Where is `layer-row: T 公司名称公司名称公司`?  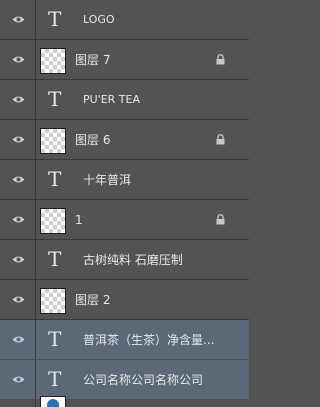 layer-row: T 公司名称公司名称公司 is located at coordinates (124, 380).